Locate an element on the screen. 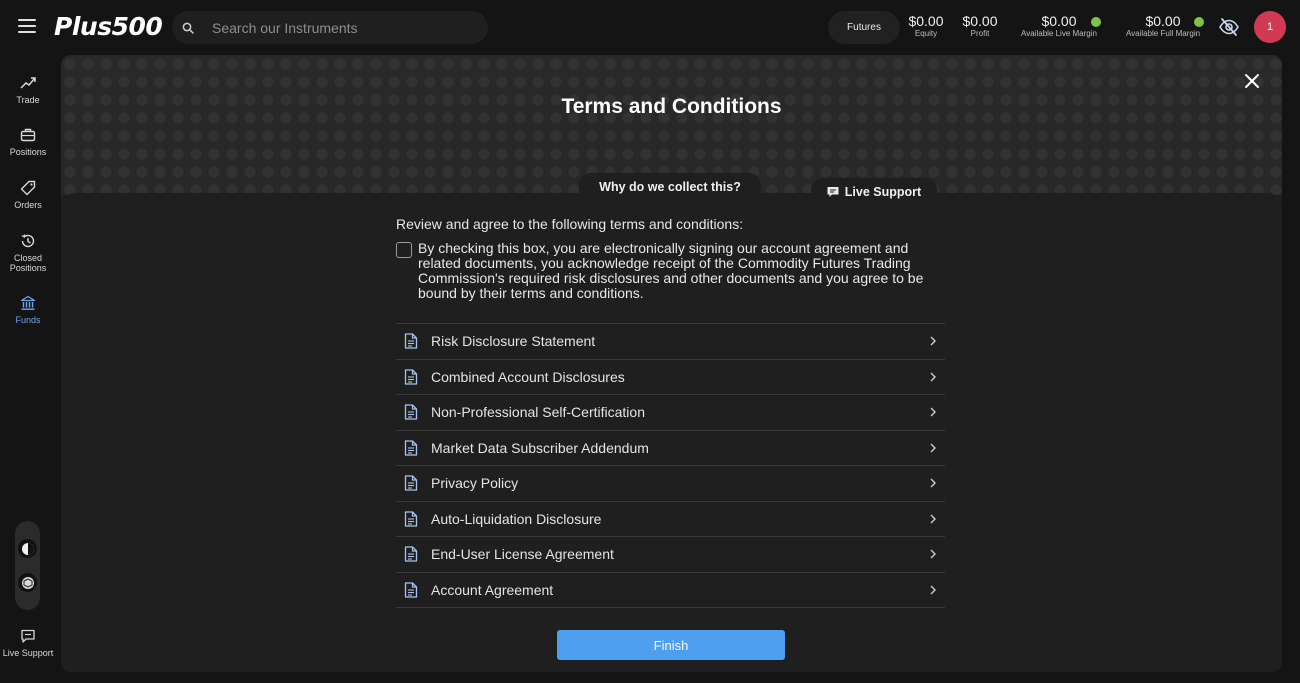 This screenshot has width=1300, height=683. search-bar is located at coordinates (330, 27).